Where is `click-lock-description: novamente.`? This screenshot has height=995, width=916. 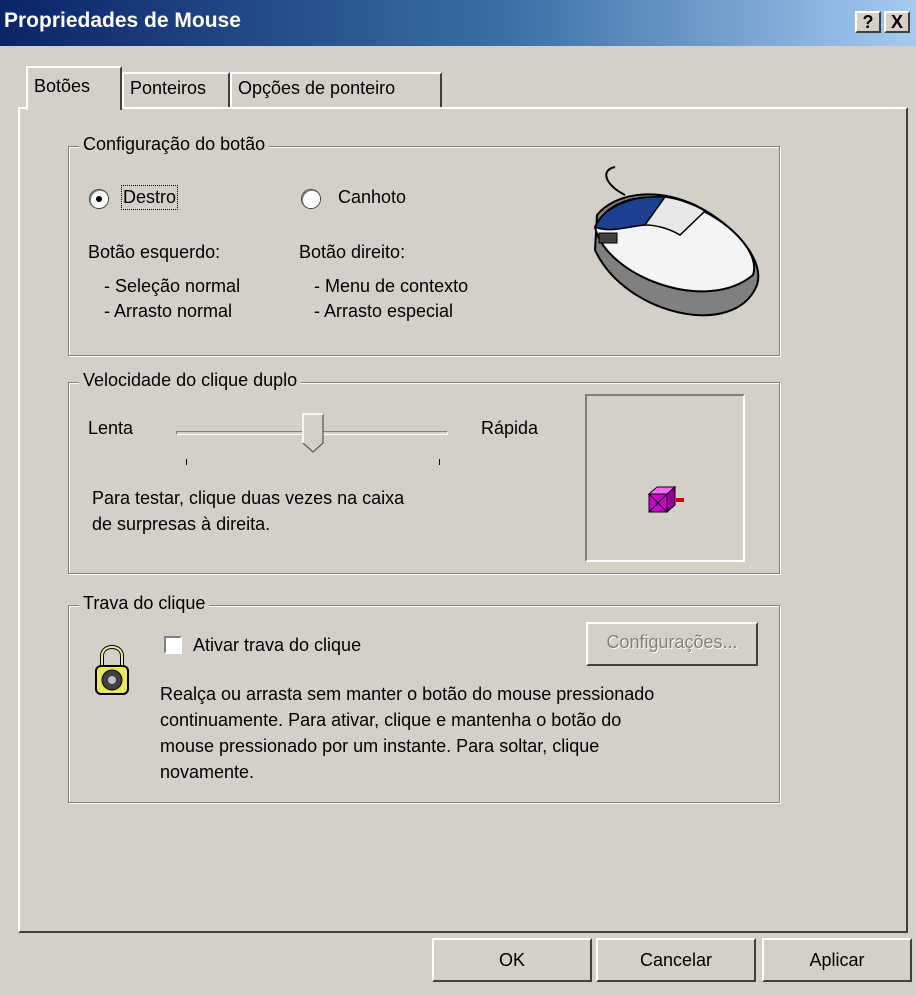
click-lock-description: novamente. is located at coordinates (207, 772).